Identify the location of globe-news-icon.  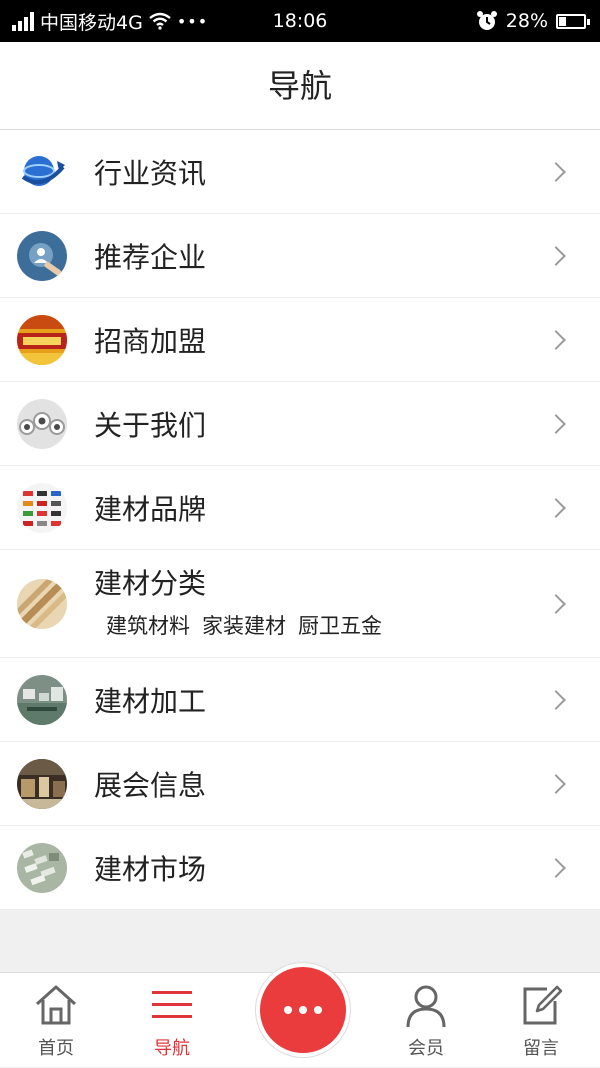
(42, 171).